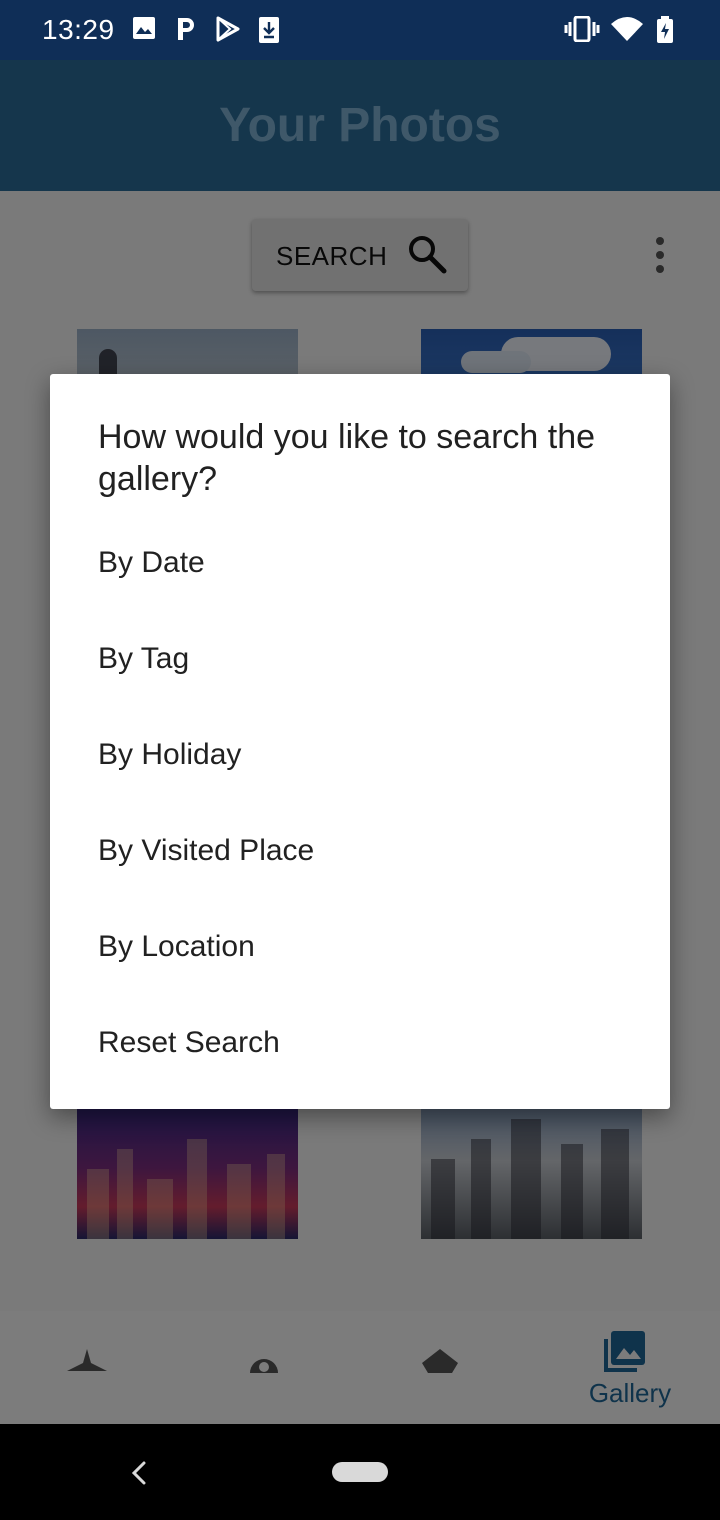 Image resolution: width=720 pixels, height=1520 pixels. Describe the element at coordinates (627, 31) in the screenshot. I see `wifi-icon` at that location.